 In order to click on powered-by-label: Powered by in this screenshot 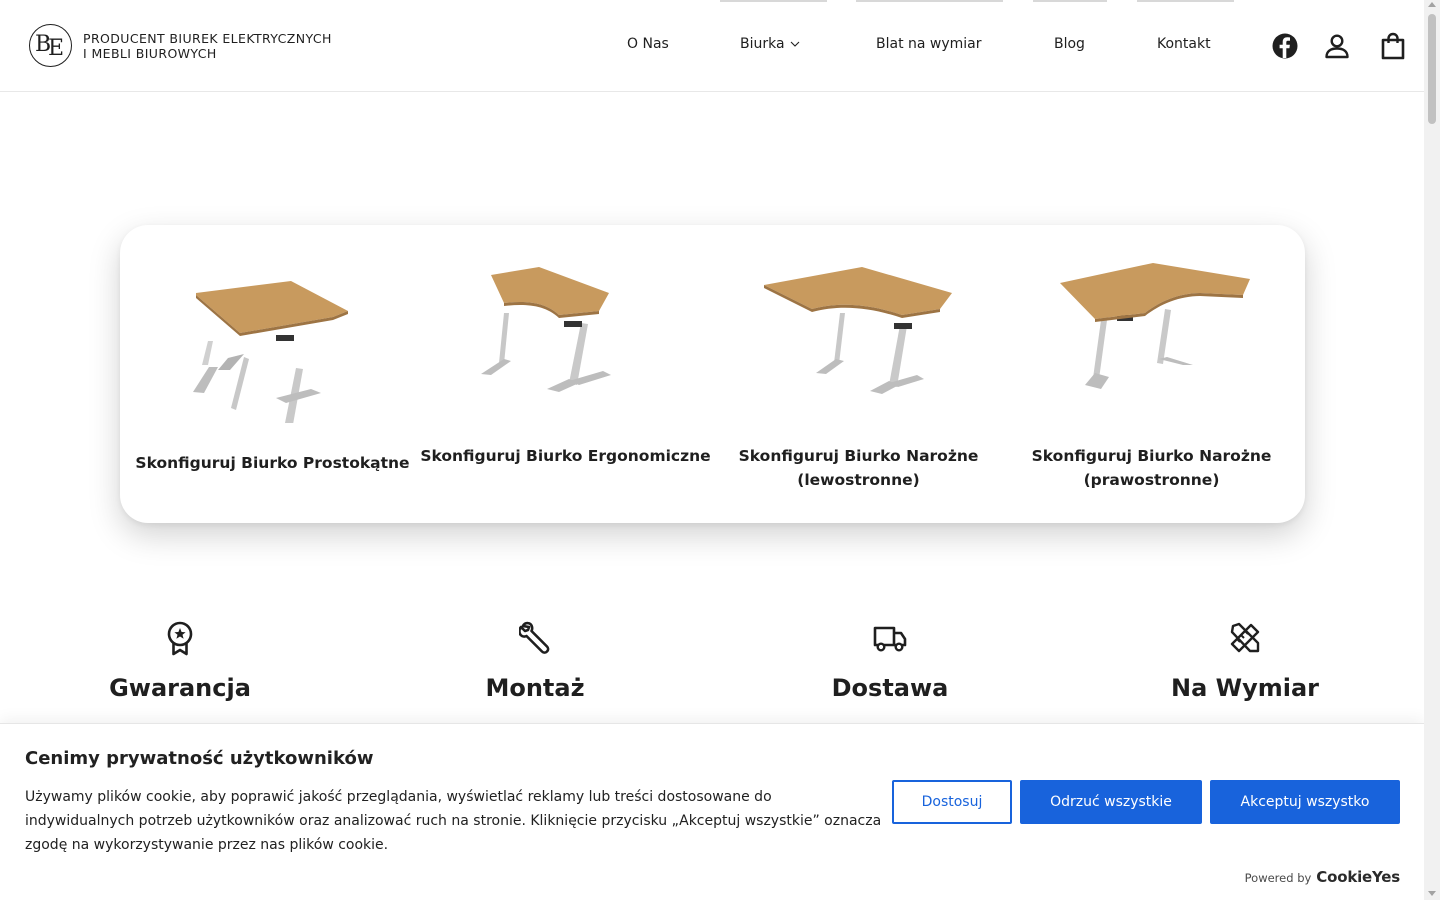, I will do `click(1278, 878)`.